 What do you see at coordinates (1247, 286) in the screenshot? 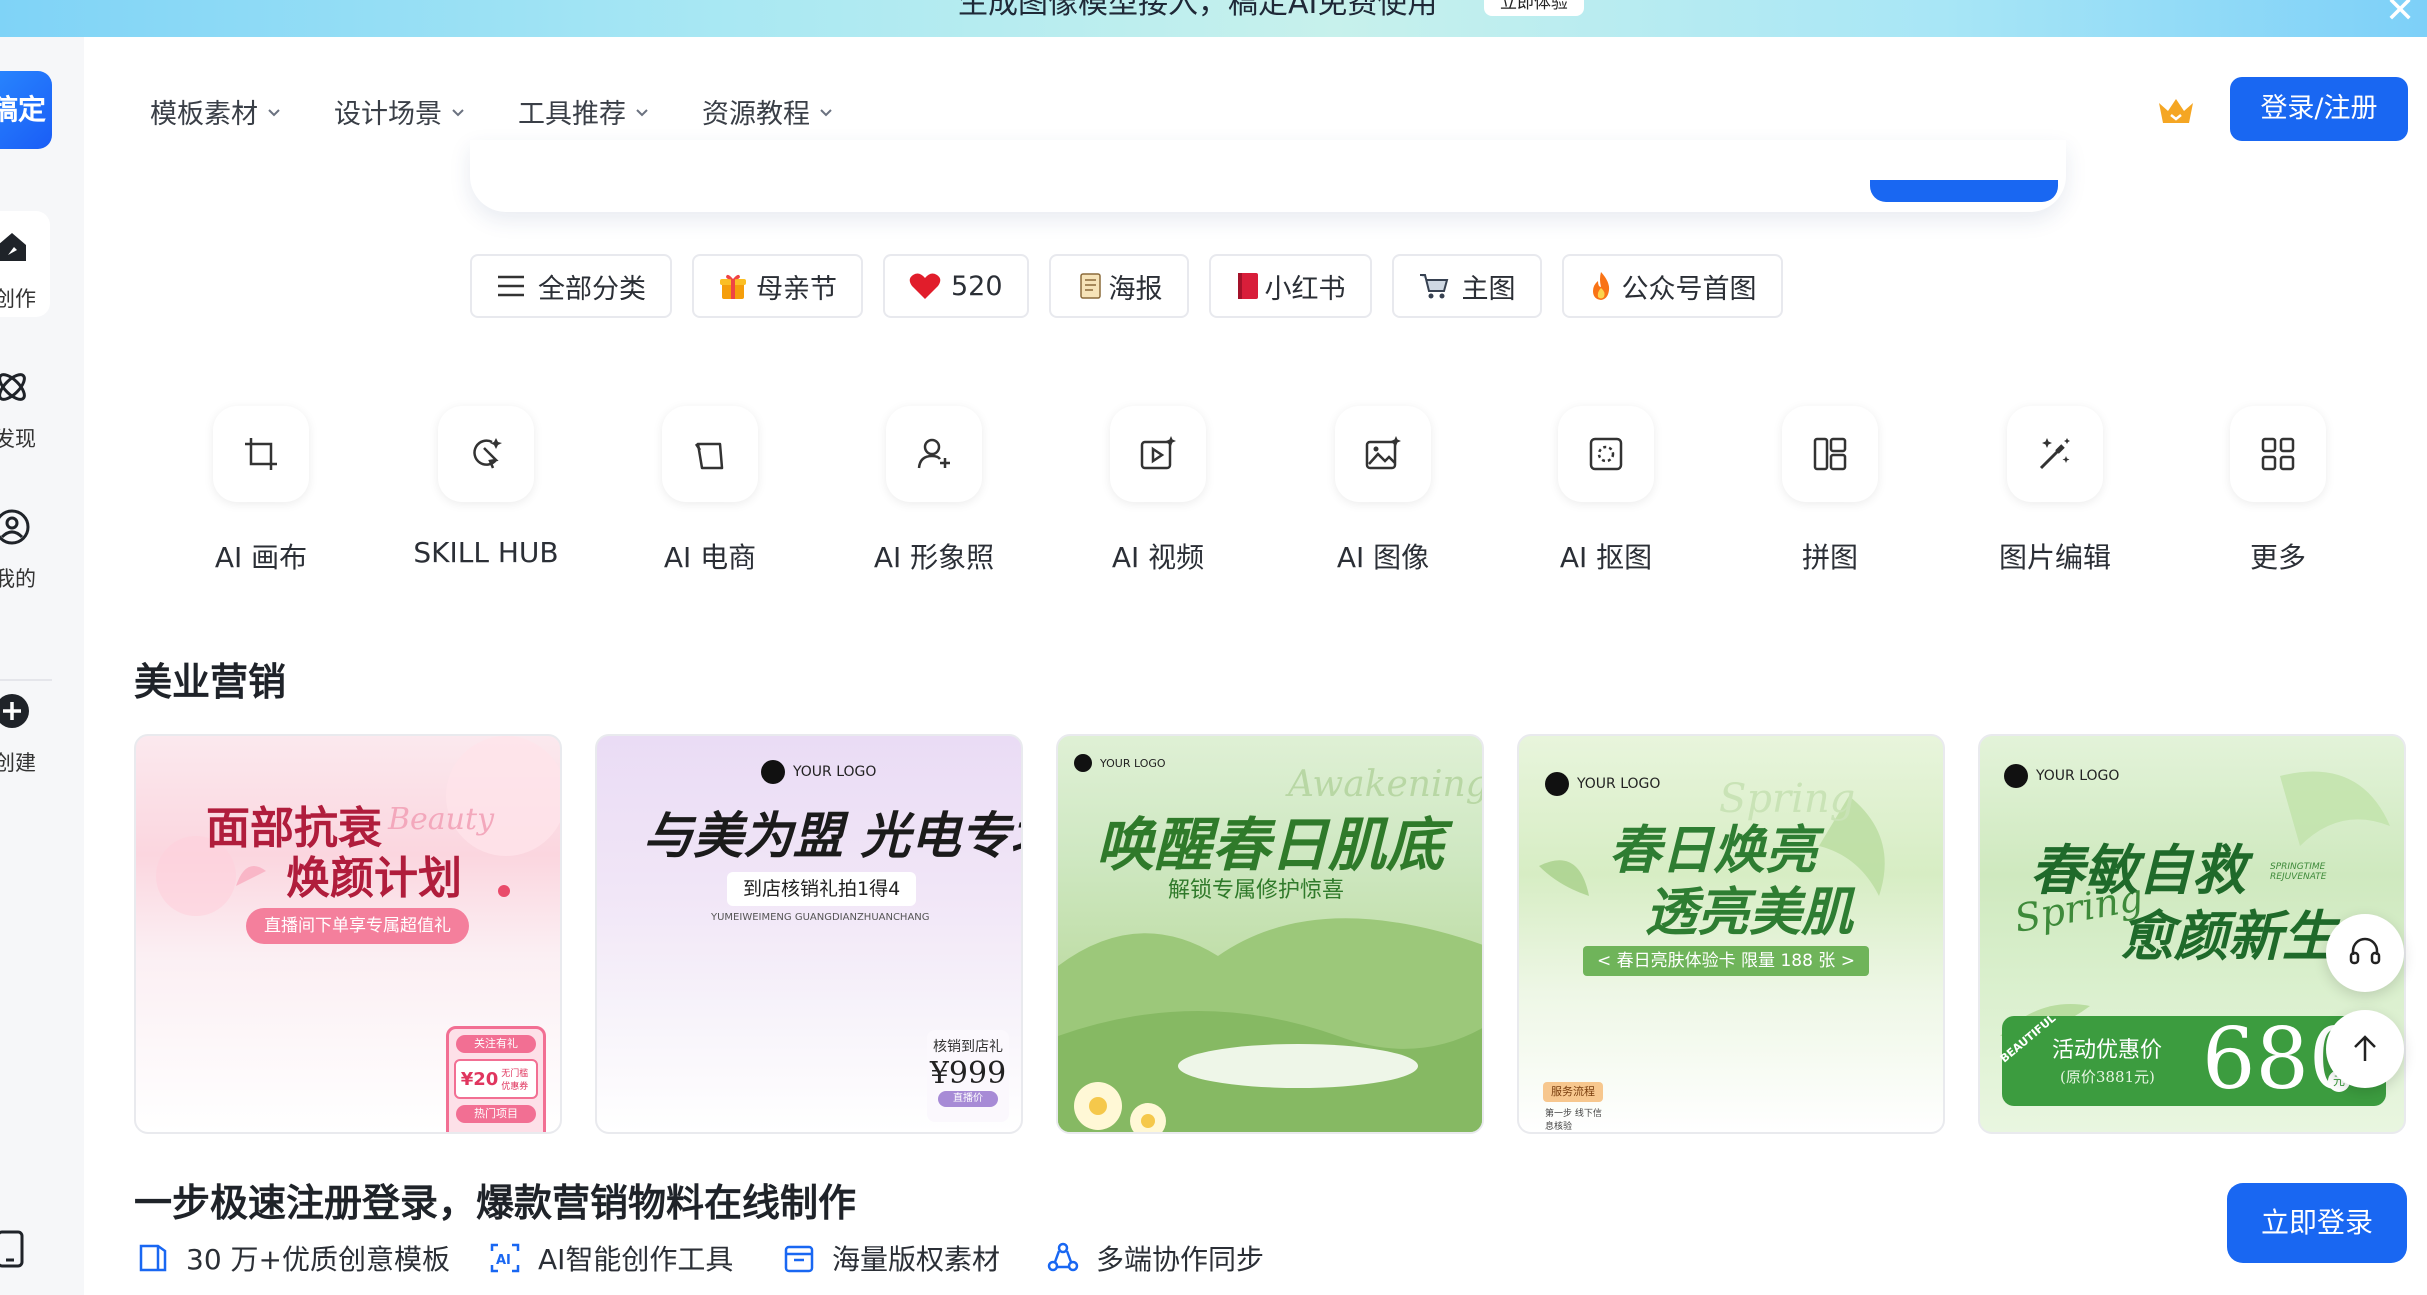
I see `red-book-icon` at bounding box center [1247, 286].